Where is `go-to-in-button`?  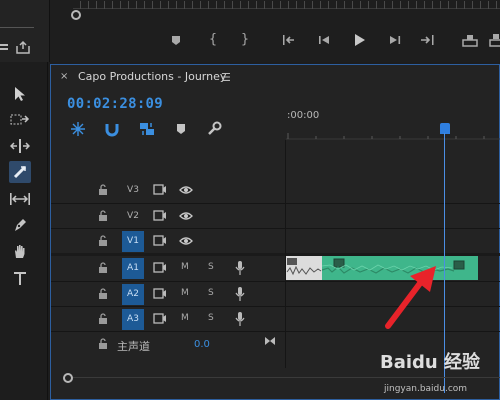 go-to-in-button is located at coordinates (289, 40).